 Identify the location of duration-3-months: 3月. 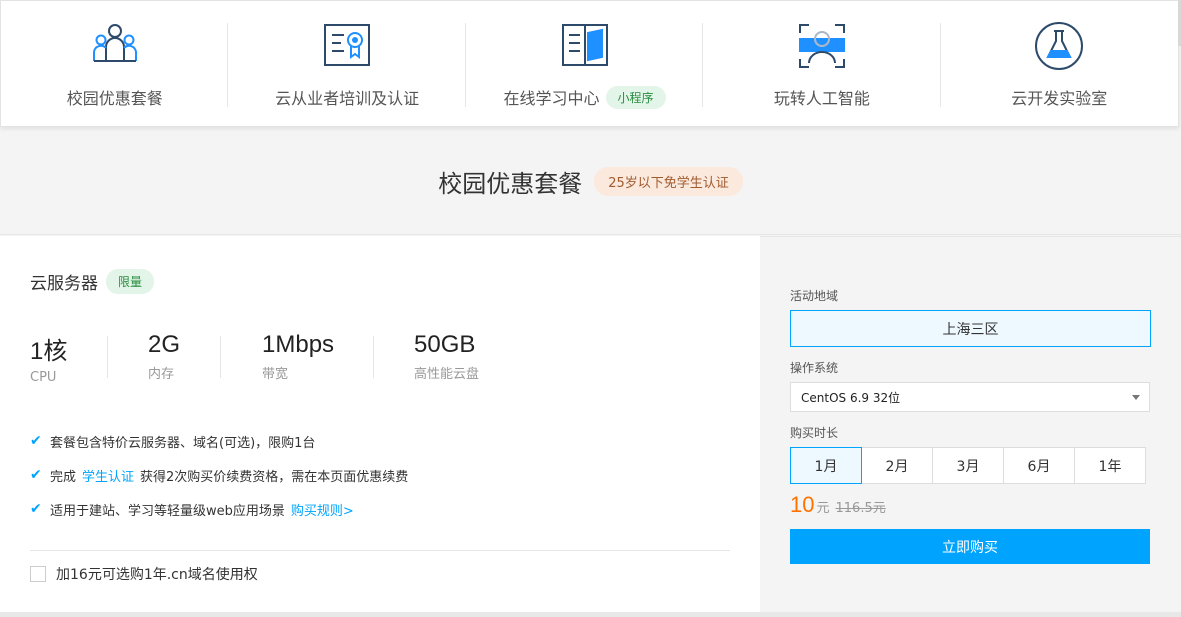
(968, 465).